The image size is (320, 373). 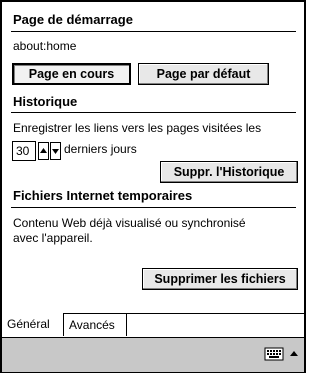 What do you see at coordinates (71, 74) in the screenshot?
I see `current-page-button: Page en cours` at bounding box center [71, 74].